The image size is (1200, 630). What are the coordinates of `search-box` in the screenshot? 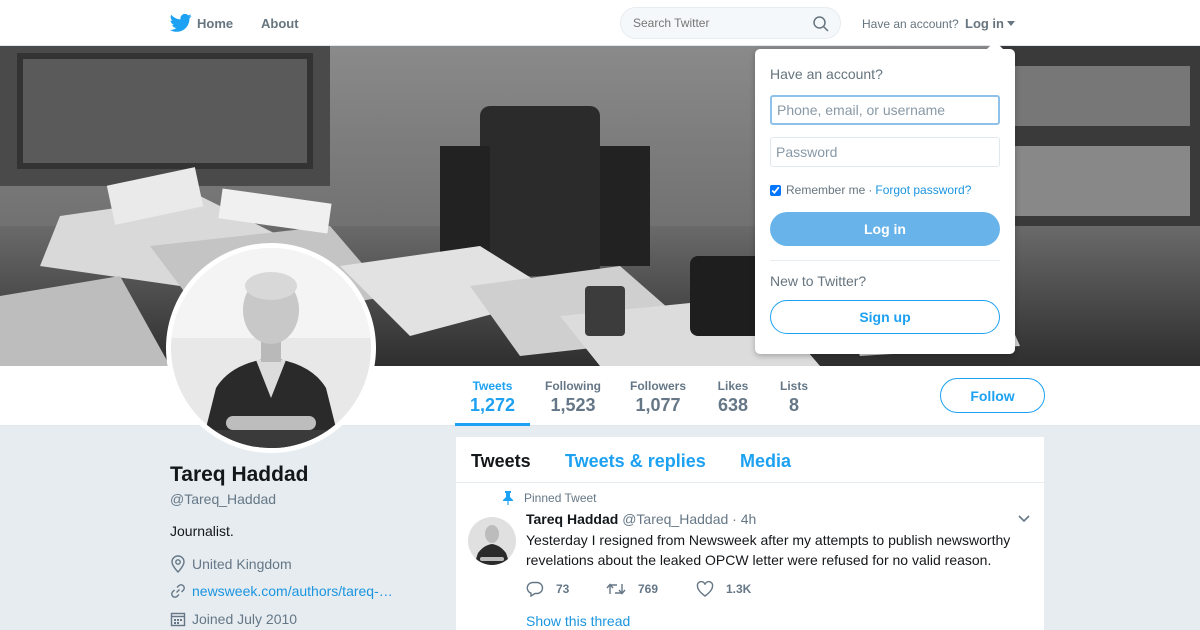 It's located at (730, 23).